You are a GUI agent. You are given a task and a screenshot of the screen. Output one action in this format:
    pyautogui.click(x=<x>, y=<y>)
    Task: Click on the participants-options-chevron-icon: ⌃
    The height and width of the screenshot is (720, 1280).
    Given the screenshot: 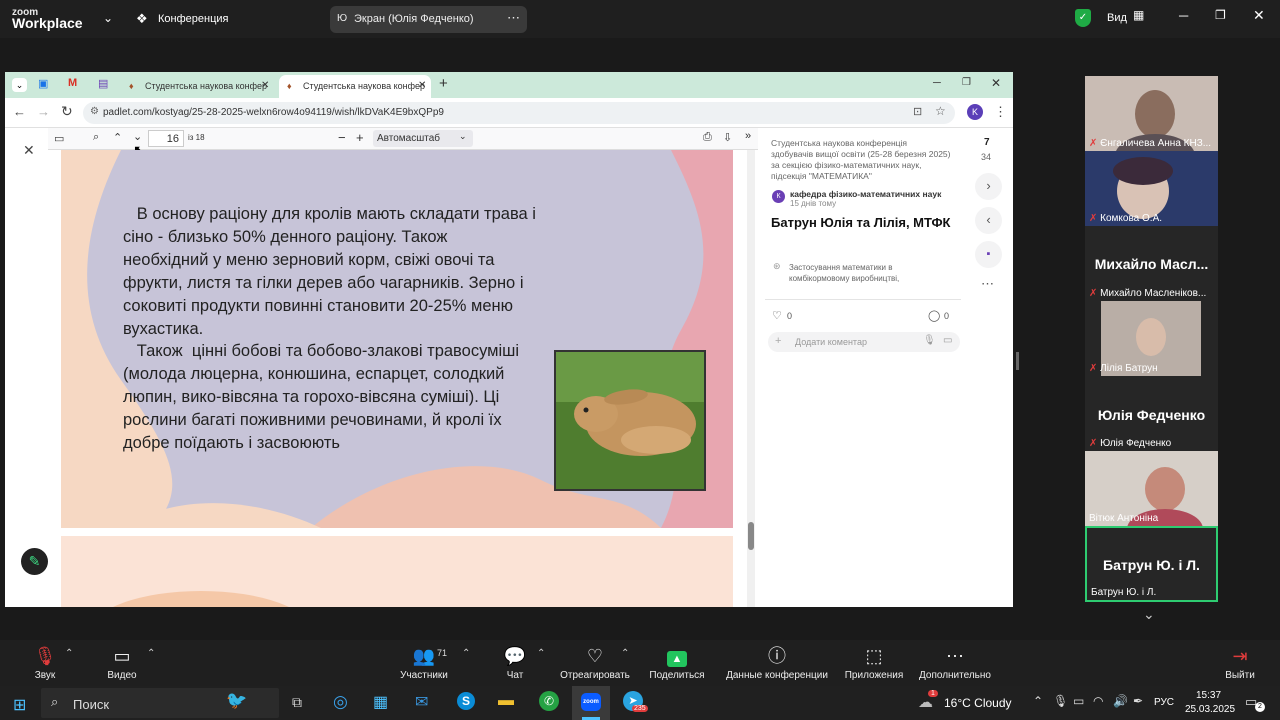 What is the action you would take?
    pyautogui.click(x=466, y=653)
    